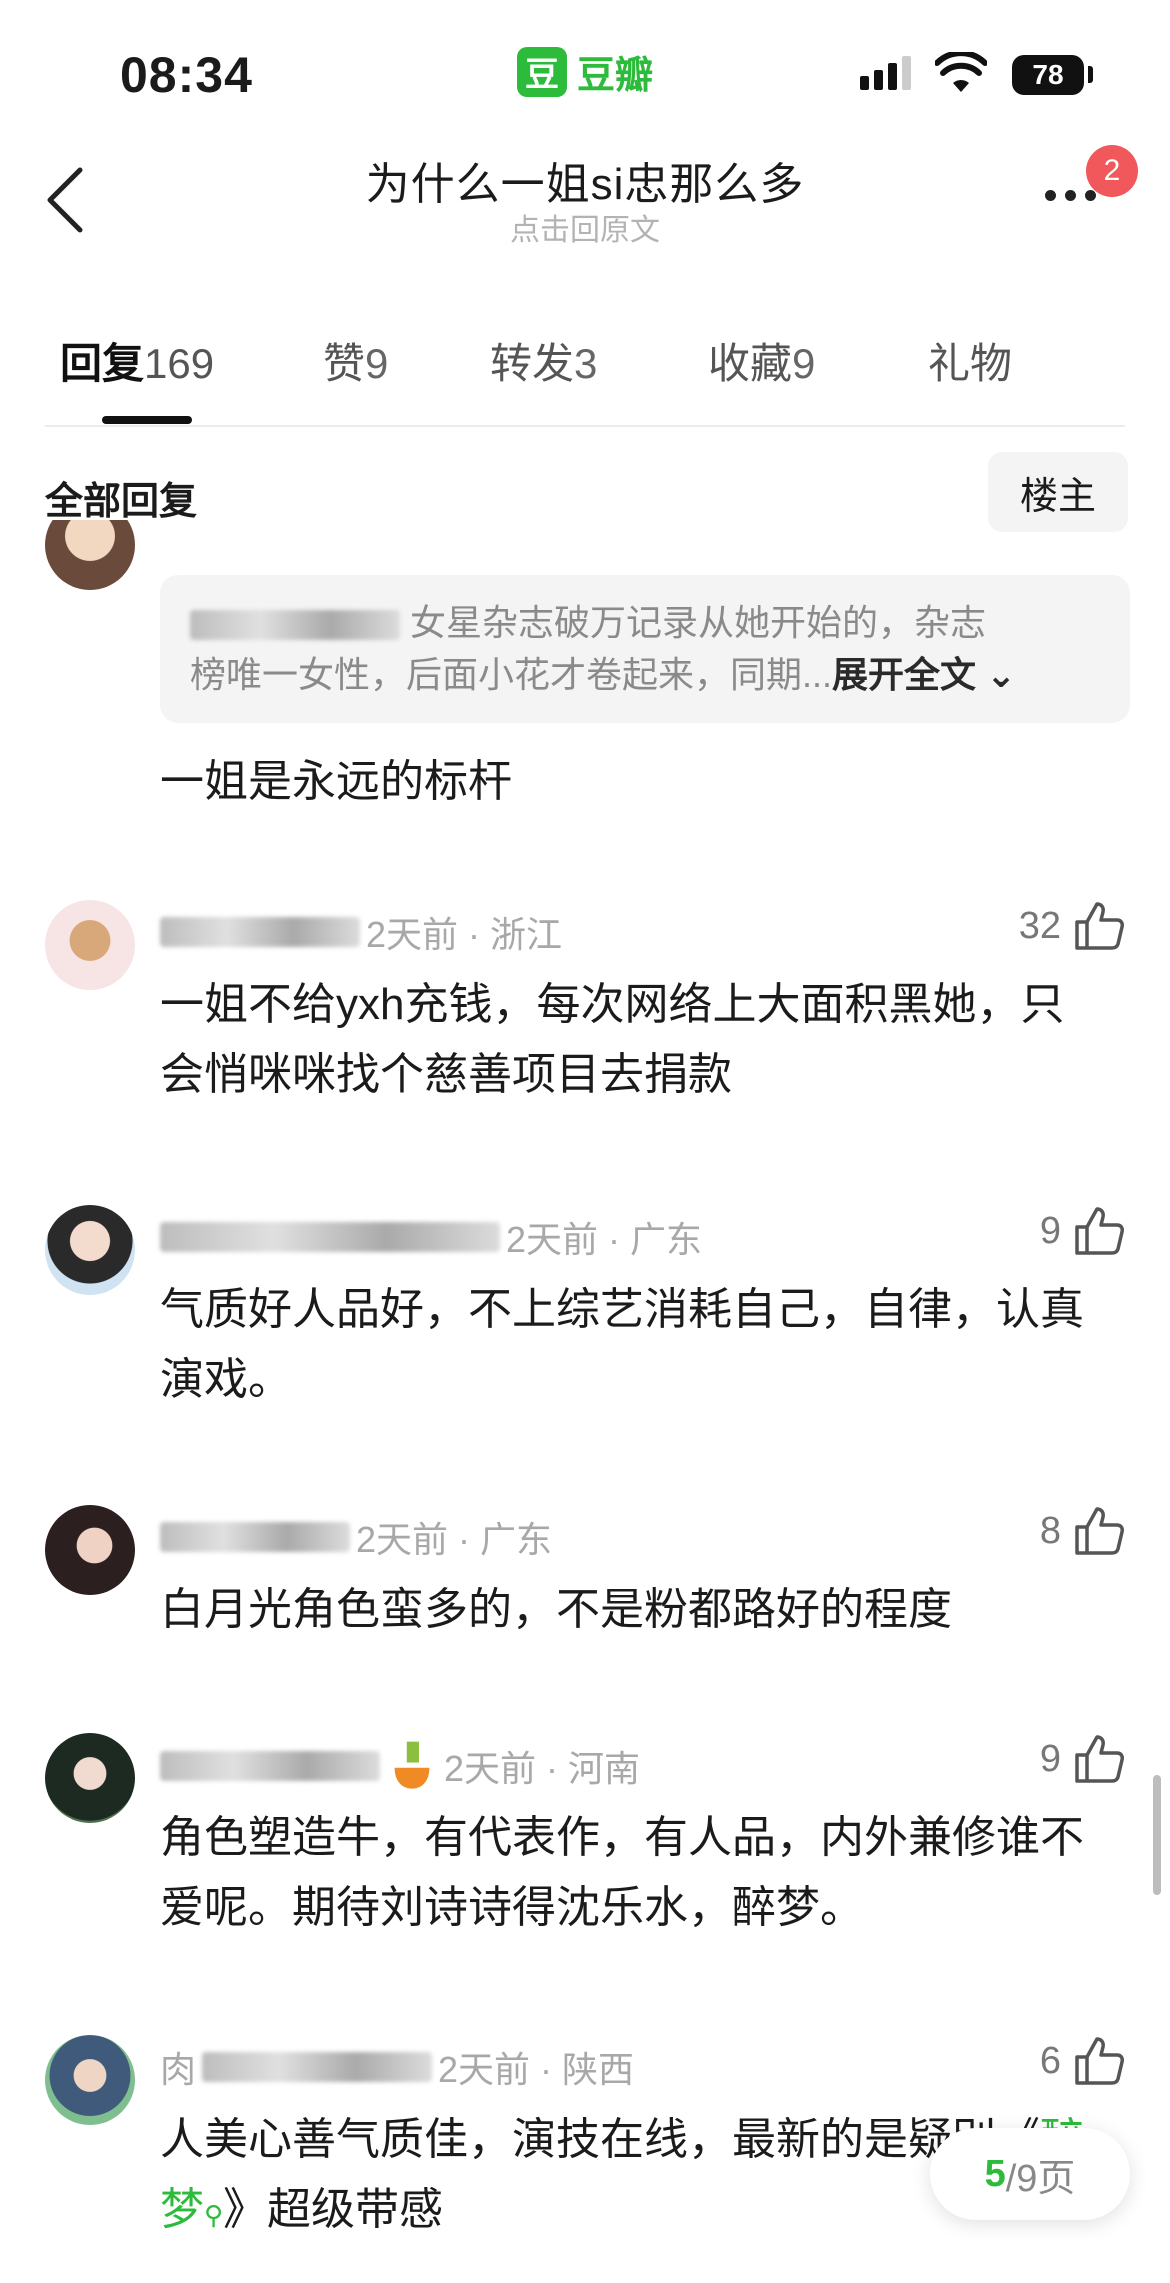  Describe the element at coordinates (1048, 75) in the screenshot. I see `battery-icon: 78` at that location.